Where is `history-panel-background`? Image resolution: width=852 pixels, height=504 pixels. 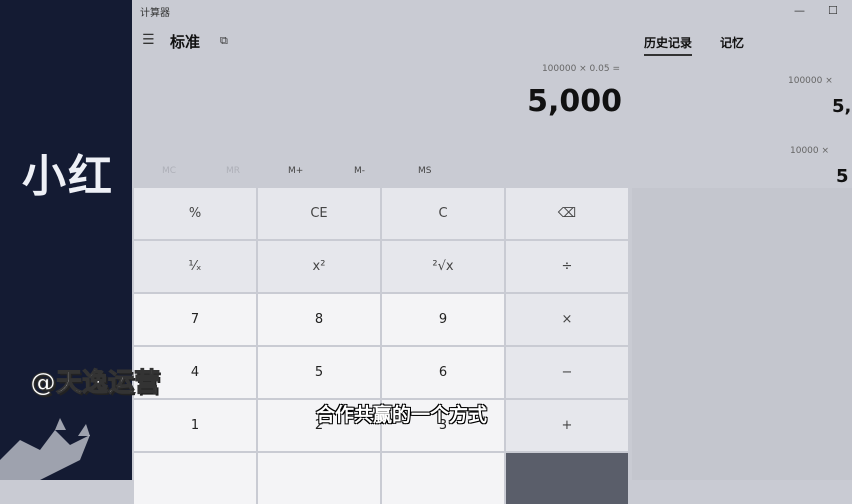 history-panel-background is located at coordinates (742, 334).